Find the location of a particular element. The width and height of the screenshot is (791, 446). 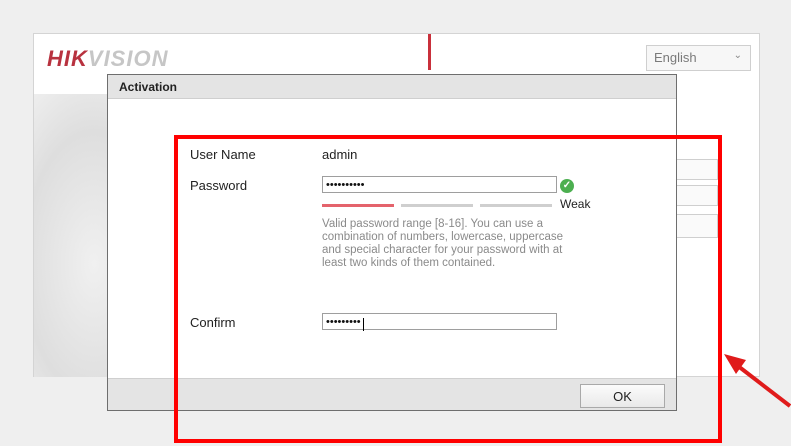

check-circle-icon: ✓ is located at coordinates (567, 186).